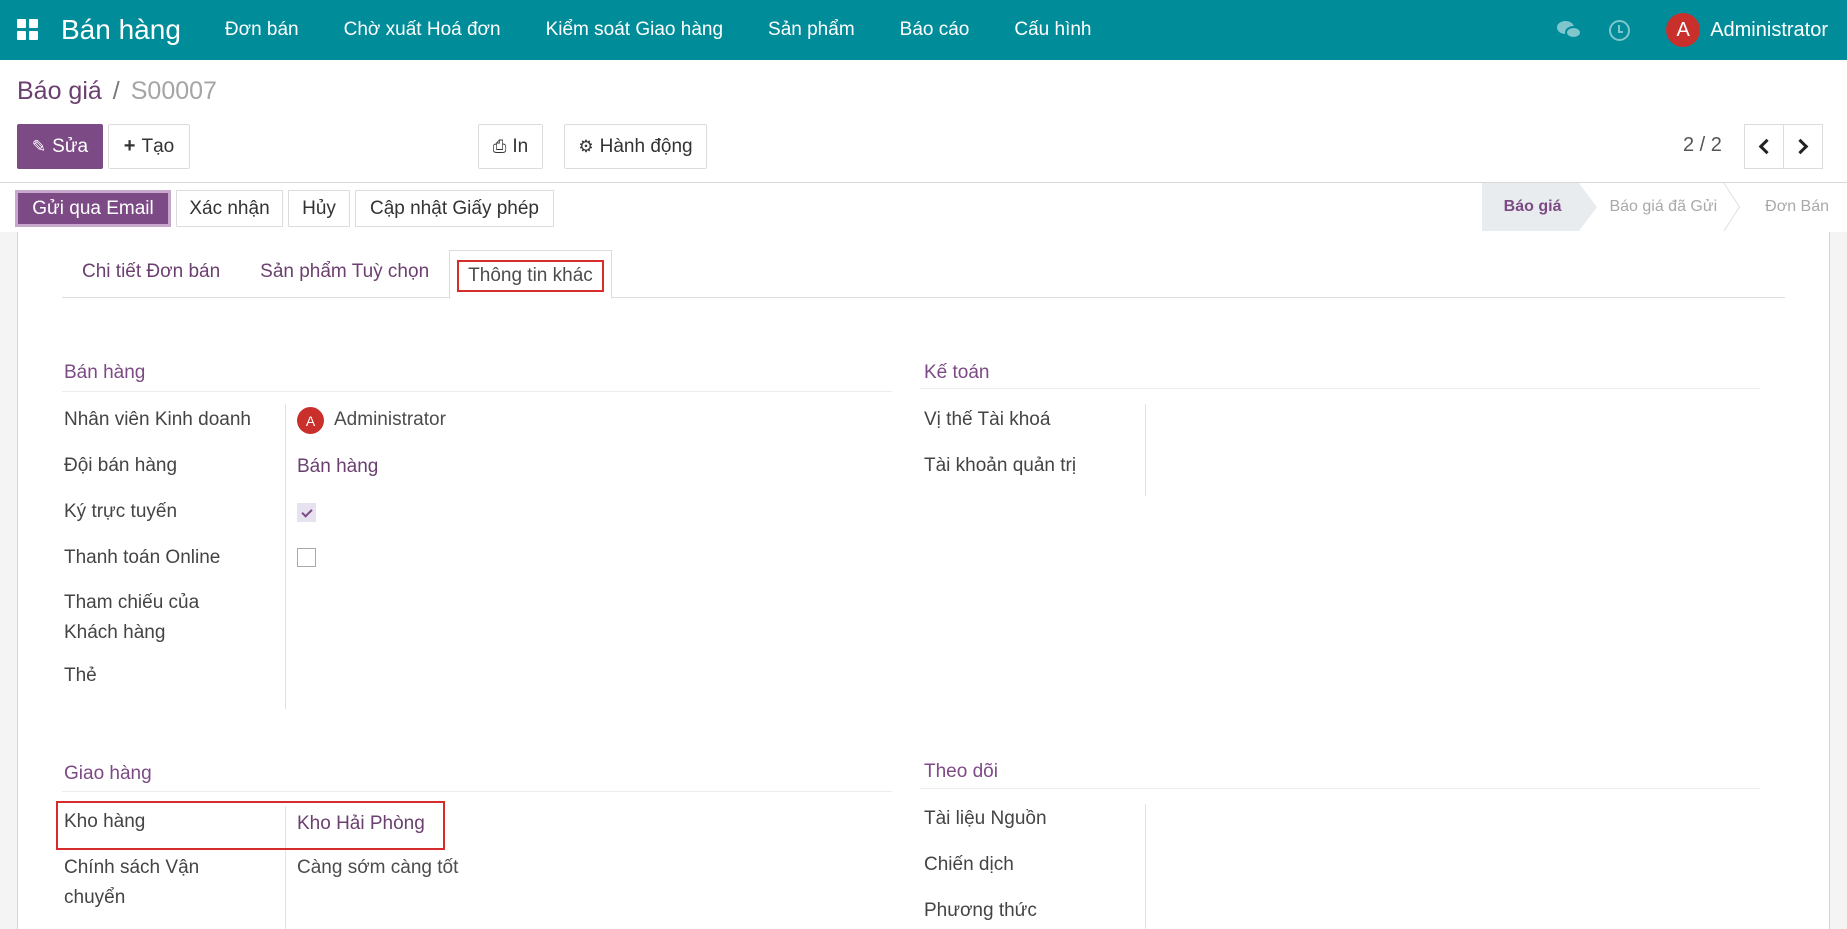  Describe the element at coordinates (1145, 866) in the screenshot. I see `tracking-column-divider` at that location.